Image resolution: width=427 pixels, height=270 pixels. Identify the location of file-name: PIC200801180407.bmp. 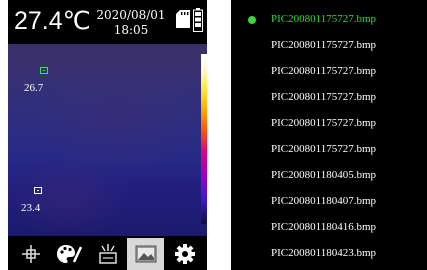
(324, 201).